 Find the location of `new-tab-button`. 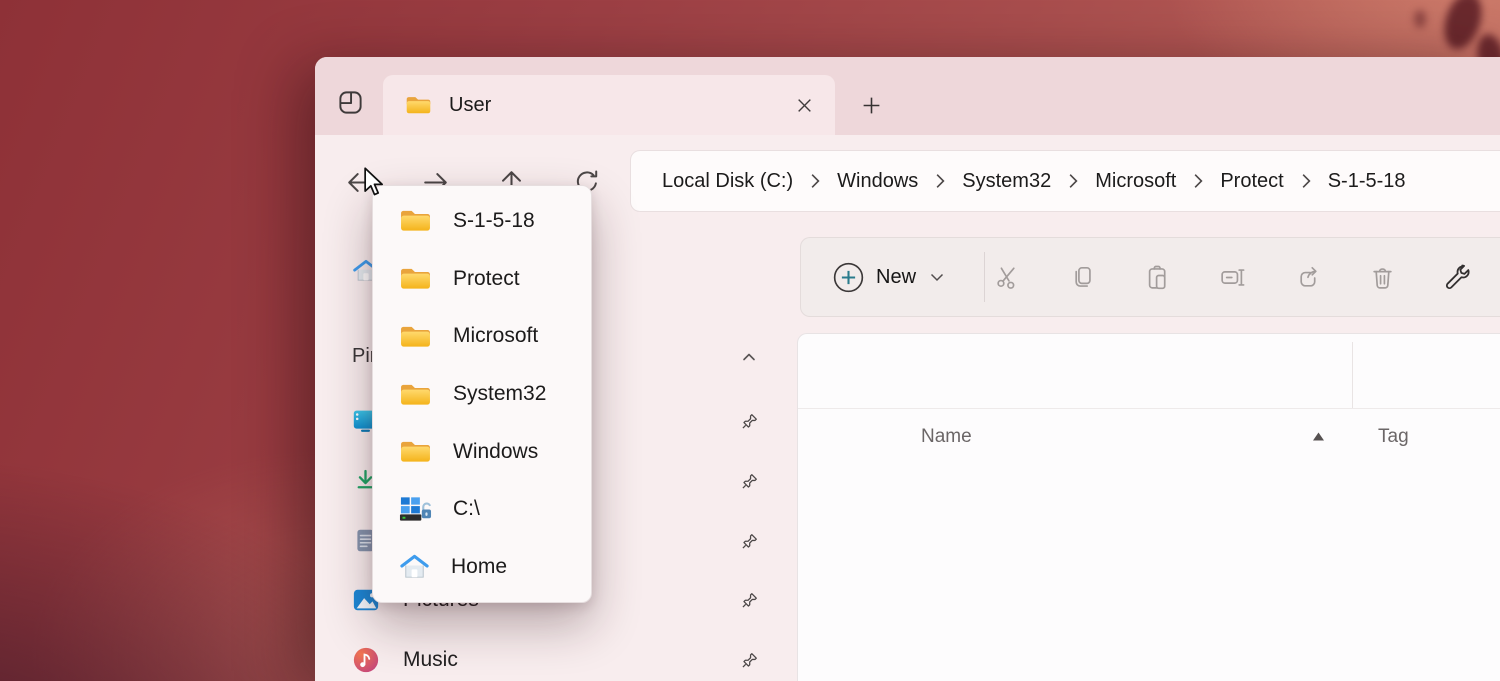

new-tab-button is located at coordinates (871, 105).